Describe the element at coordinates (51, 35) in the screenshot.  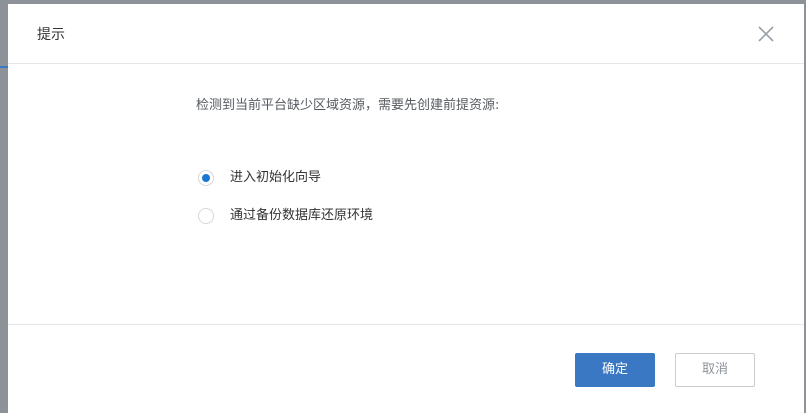
I see `dialog-title: 提示` at that location.